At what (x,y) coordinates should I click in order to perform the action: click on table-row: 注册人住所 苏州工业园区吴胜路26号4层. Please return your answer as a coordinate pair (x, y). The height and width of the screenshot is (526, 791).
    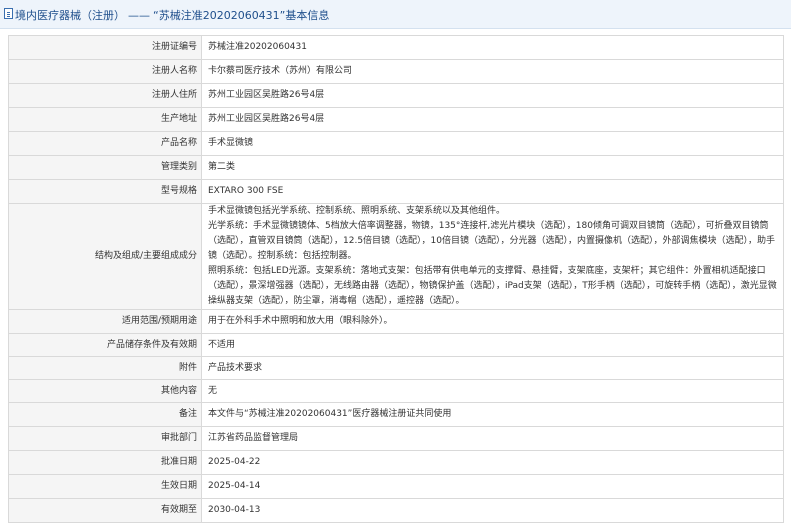
    Looking at the image, I should click on (396, 95).